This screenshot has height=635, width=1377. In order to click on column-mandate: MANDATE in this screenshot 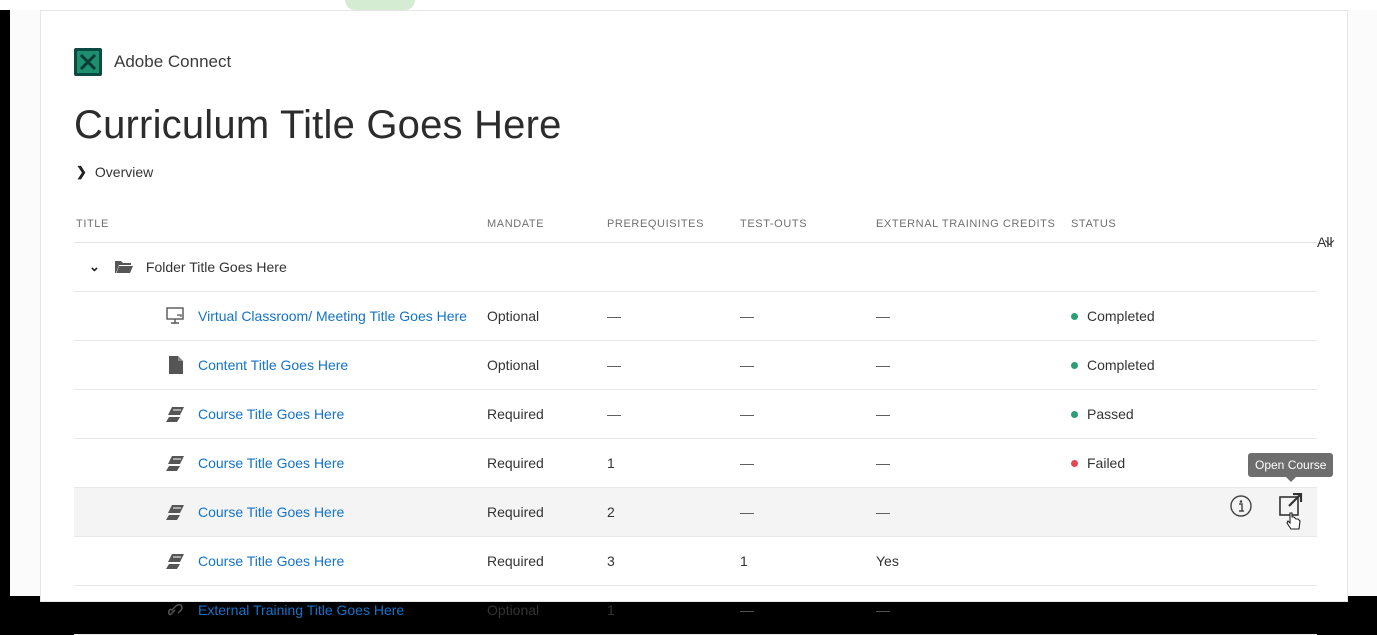, I will do `click(515, 224)`.